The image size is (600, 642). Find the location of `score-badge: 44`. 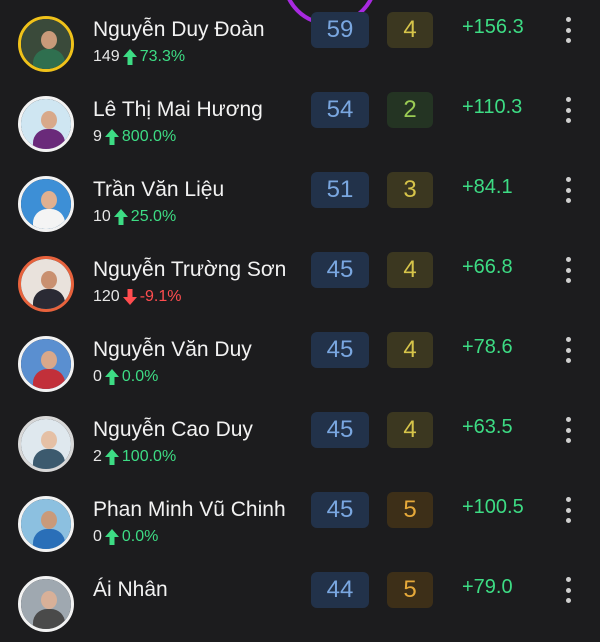

score-badge: 44 is located at coordinates (340, 590).